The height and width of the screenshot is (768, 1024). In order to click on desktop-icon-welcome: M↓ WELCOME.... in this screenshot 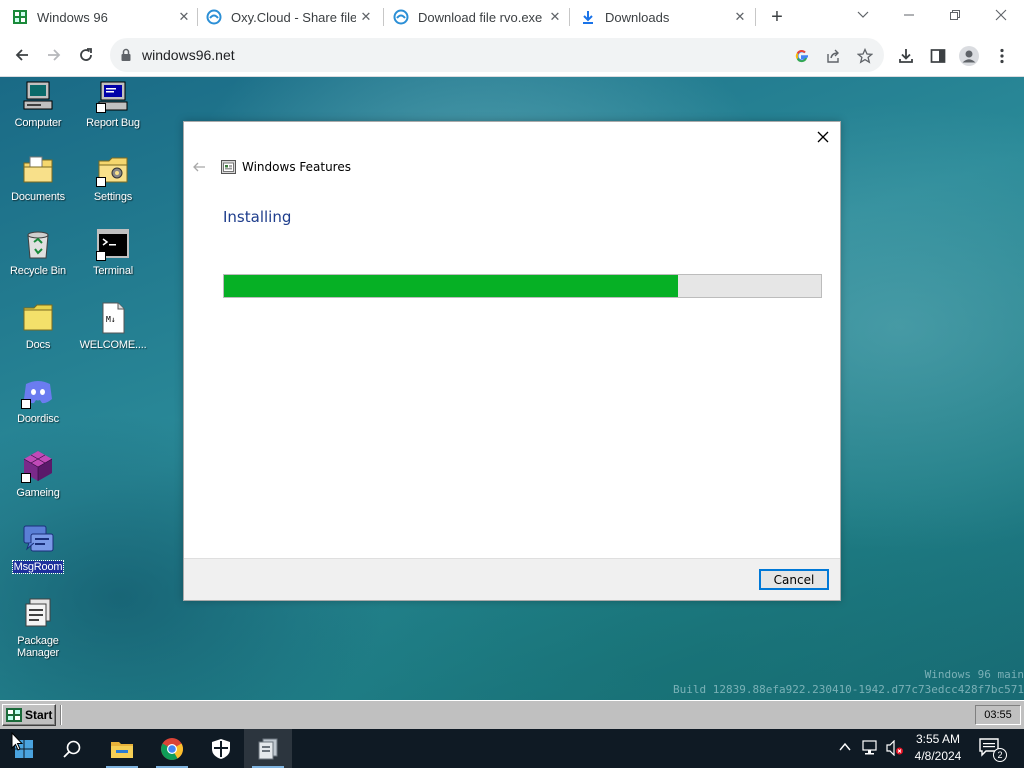, I will do `click(113, 326)`.